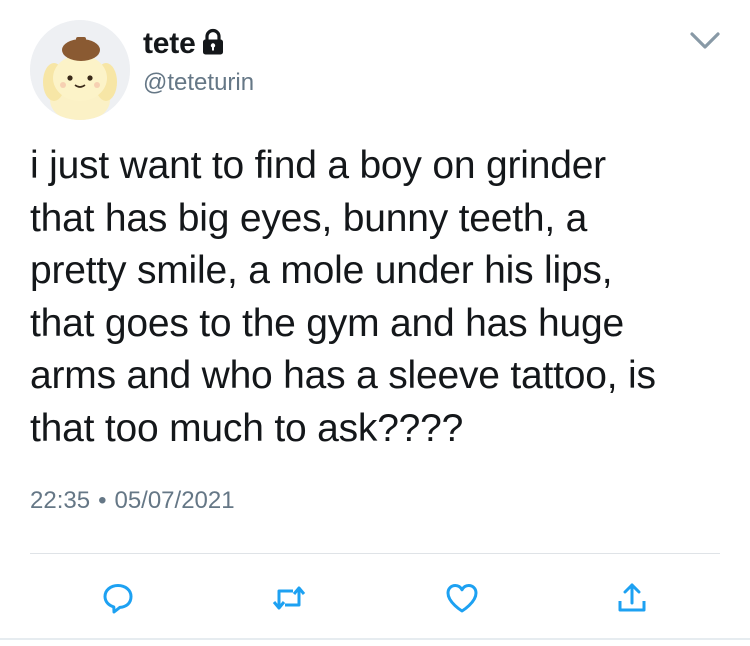  Describe the element at coordinates (327, 323) in the screenshot. I see `tweet-text-line: that goes to the gym and has huge` at that location.